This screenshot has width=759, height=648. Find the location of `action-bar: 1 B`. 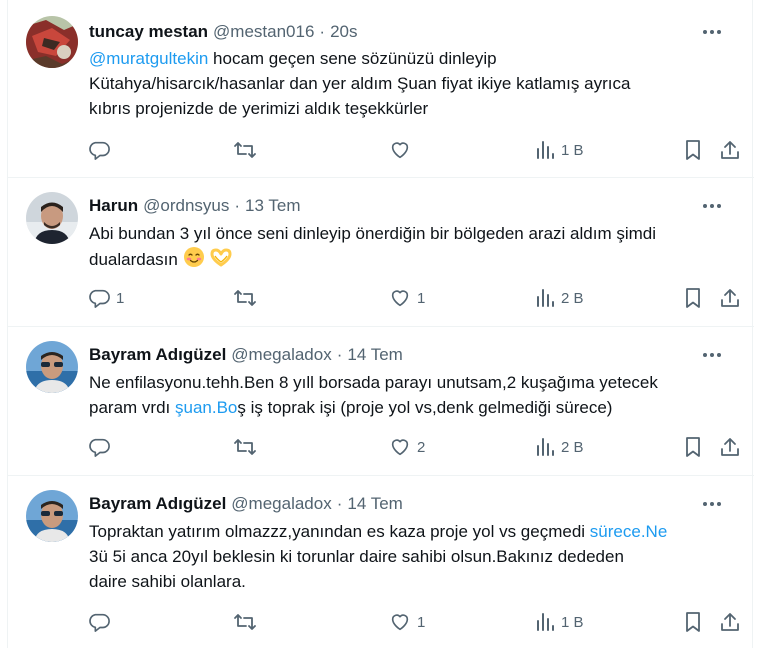

action-bar: 1 B is located at coordinates (381, 150).